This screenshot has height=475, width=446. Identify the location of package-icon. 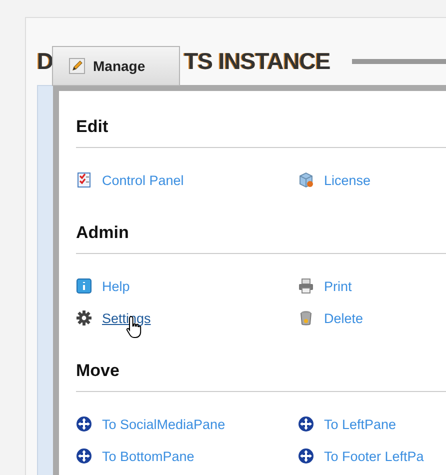
(306, 180).